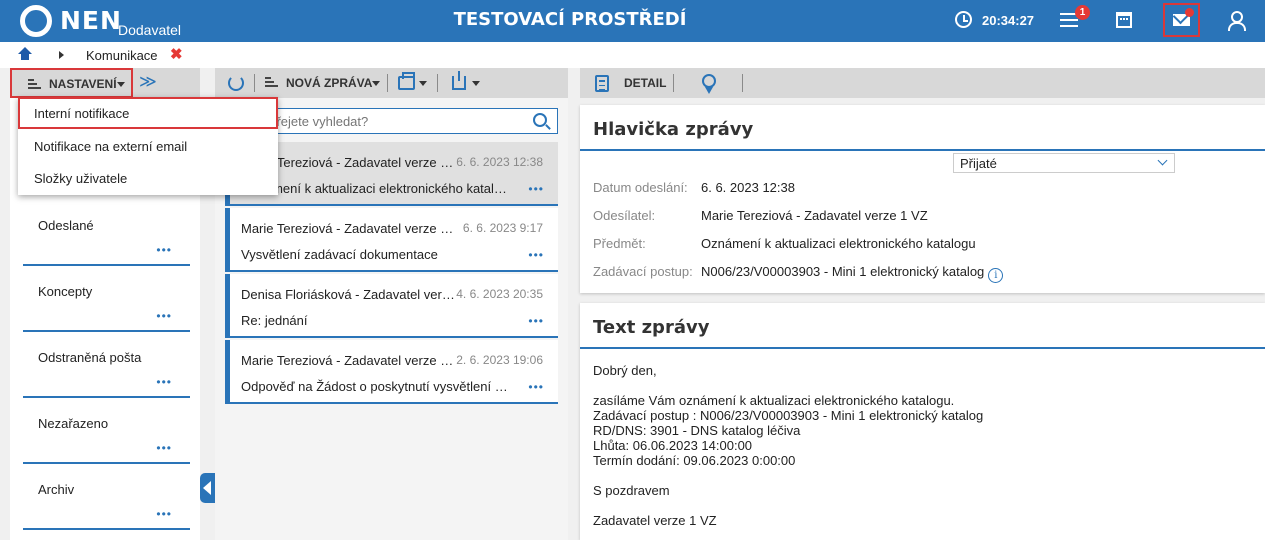 The height and width of the screenshot is (540, 1265). Describe the element at coordinates (65, 291) in the screenshot. I see `folder-label: Koncepty` at that location.